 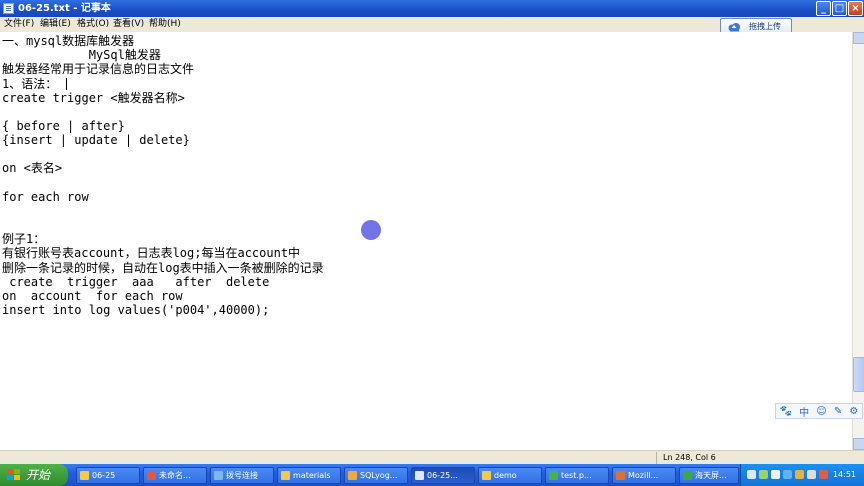 I want to click on notepad-icon, so click(x=419, y=475).